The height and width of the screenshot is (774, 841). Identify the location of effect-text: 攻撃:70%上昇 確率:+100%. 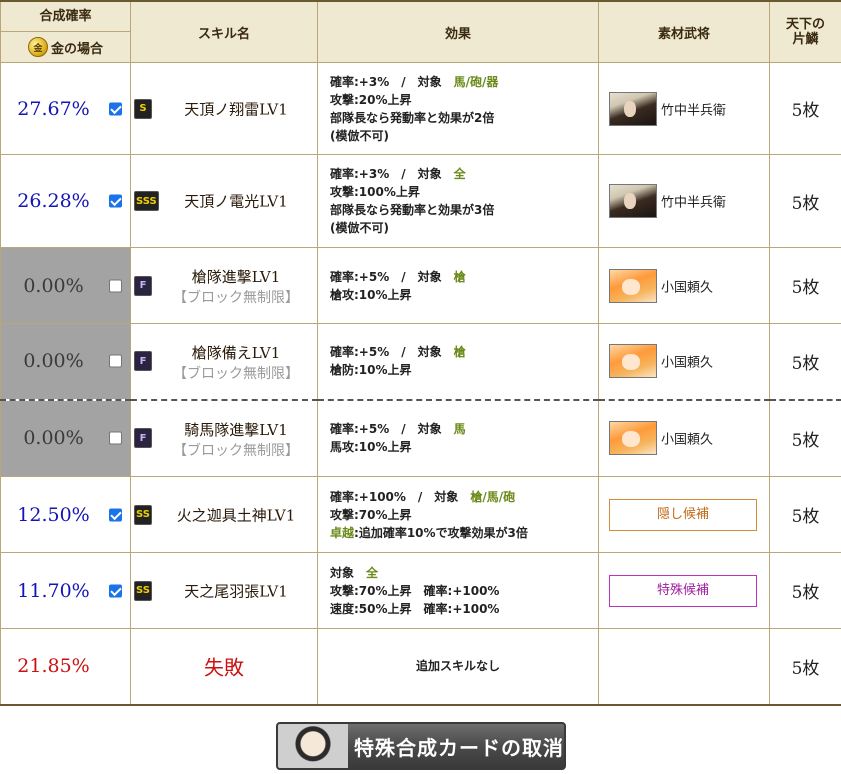
(415, 590).